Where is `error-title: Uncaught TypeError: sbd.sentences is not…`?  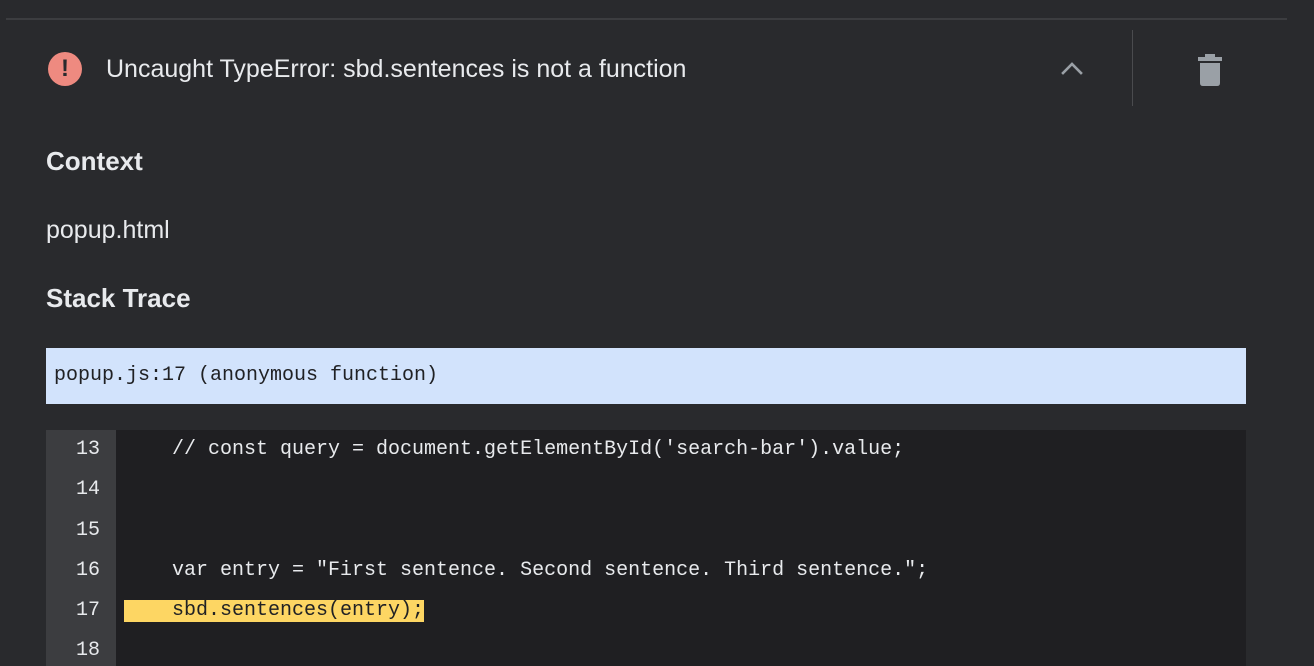 error-title: Uncaught TypeError: sbd.sentences is not… is located at coordinates (396, 69).